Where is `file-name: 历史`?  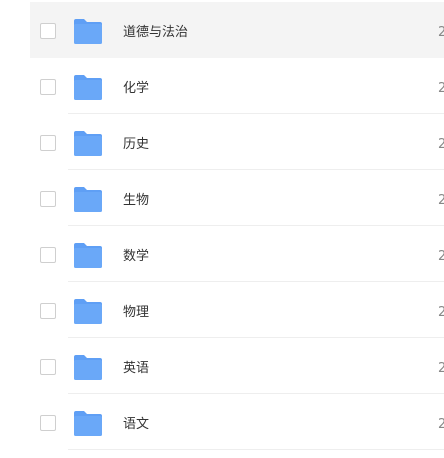 file-name: 历史 is located at coordinates (136, 142).